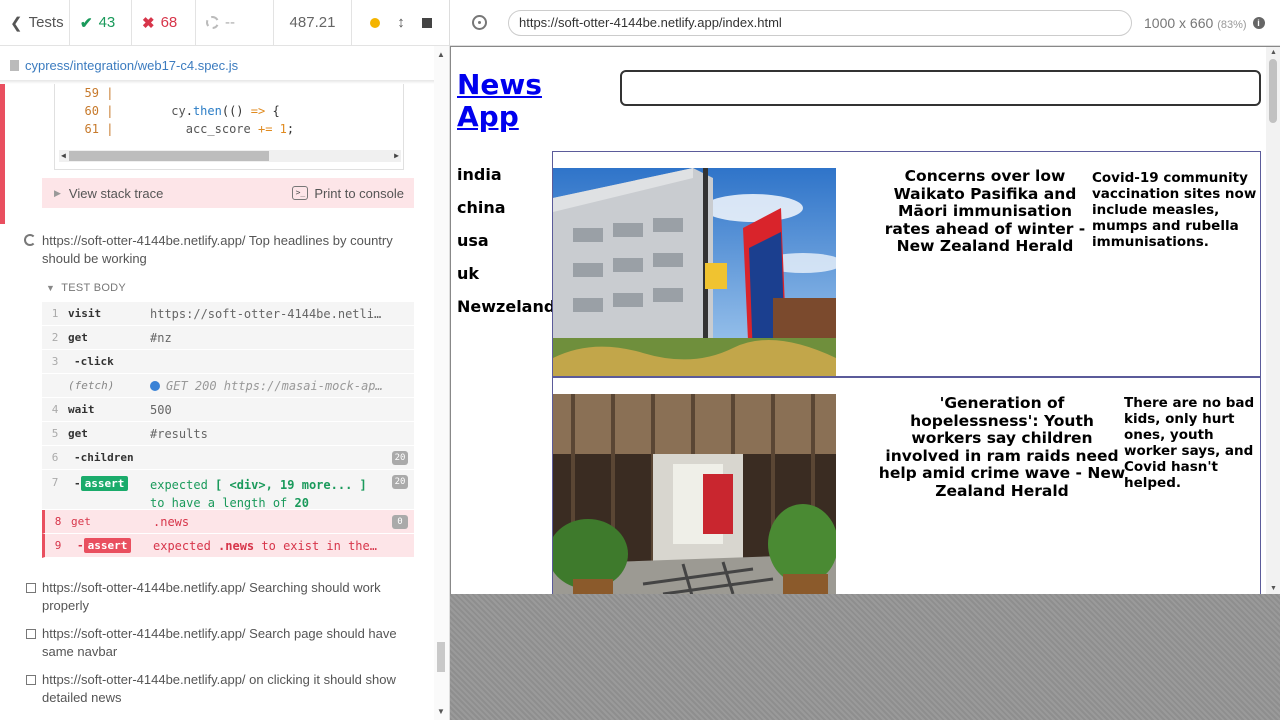 This screenshot has height=720, width=1280. I want to click on command-number: 7, so click(55, 482).